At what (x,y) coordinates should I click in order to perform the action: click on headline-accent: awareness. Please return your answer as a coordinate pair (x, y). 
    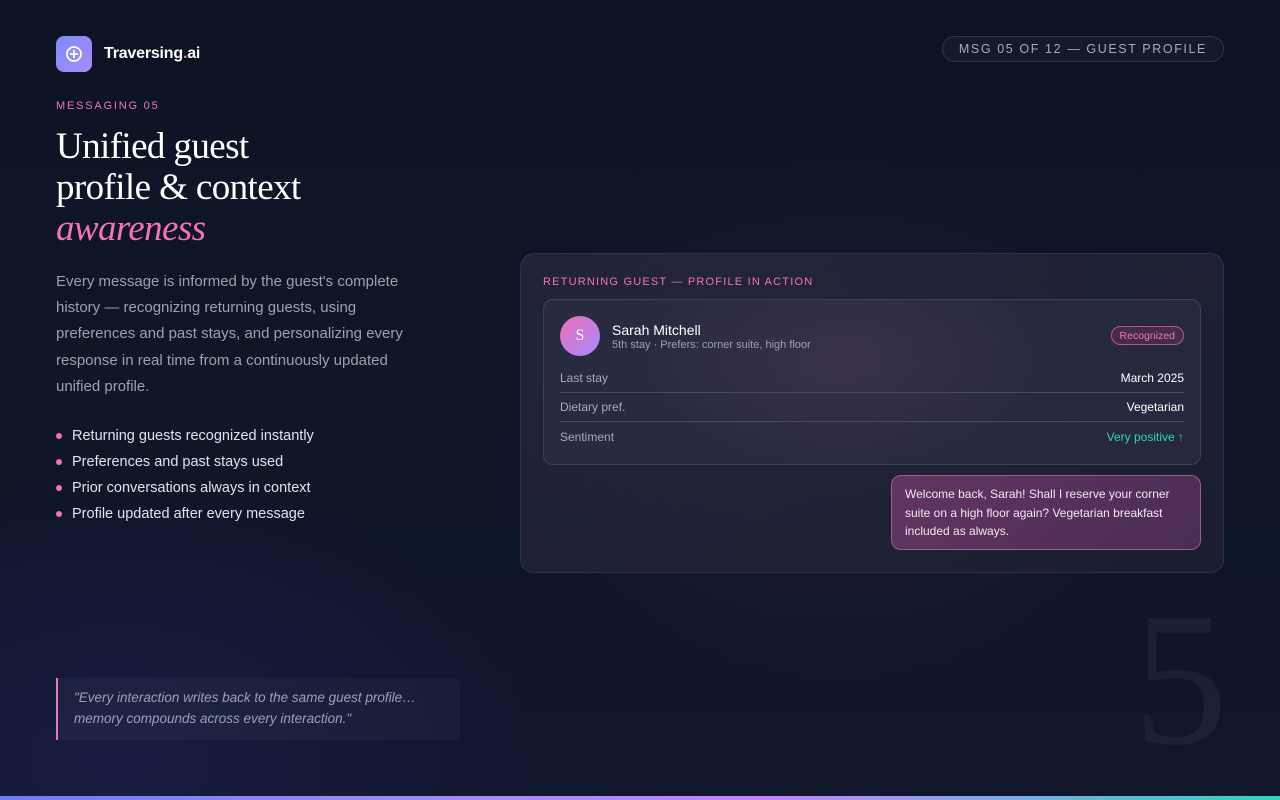
    Looking at the image, I should click on (131, 228).